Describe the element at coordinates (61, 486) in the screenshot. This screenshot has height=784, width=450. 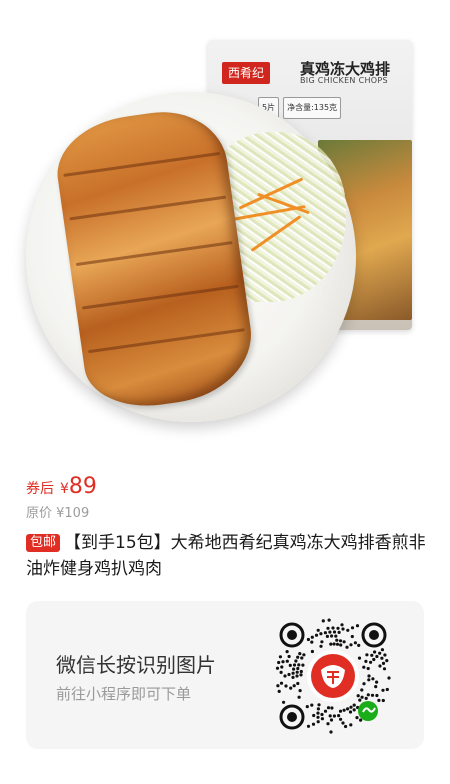
I see `price-row: 券后 ¥ 89` at that location.